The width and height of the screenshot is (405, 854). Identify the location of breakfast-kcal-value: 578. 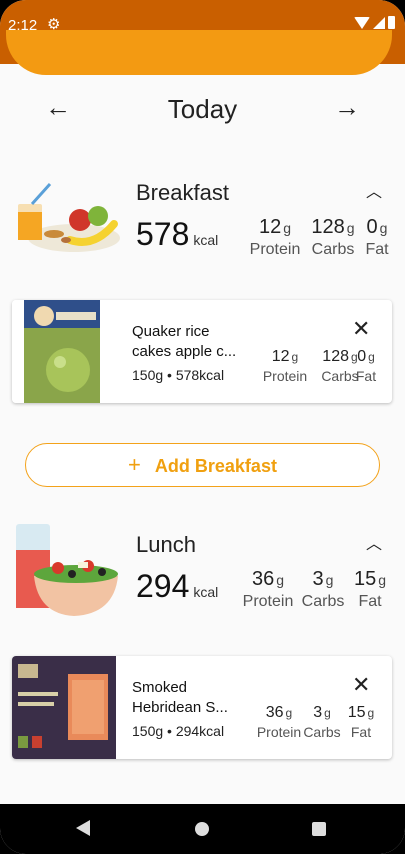
(163, 234).